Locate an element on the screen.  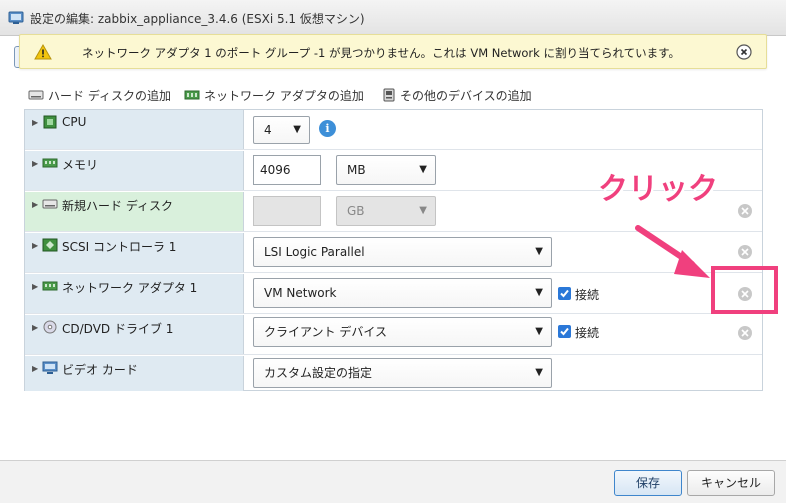
memory-size-value: 4096 is located at coordinates (275, 170).